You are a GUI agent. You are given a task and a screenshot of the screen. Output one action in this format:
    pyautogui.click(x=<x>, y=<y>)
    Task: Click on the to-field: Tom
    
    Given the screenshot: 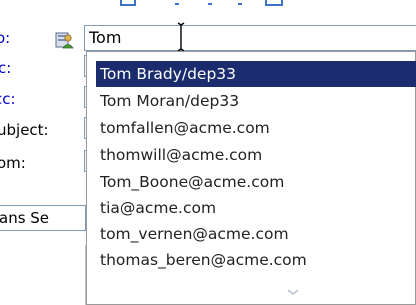 What is the action you would take?
    pyautogui.click(x=250, y=37)
    